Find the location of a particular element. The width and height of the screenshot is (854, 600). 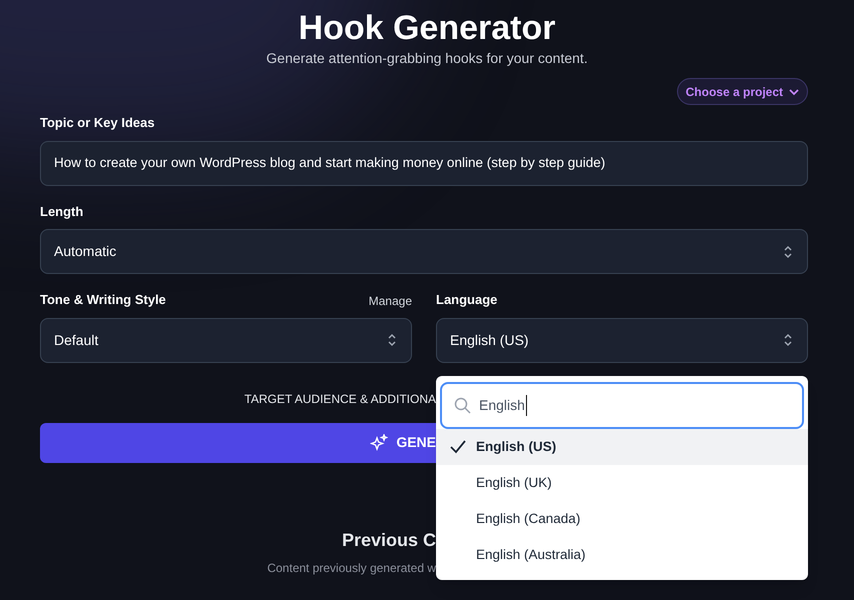

field-label: Tone & Writing Style is located at coordinates (103, 300).